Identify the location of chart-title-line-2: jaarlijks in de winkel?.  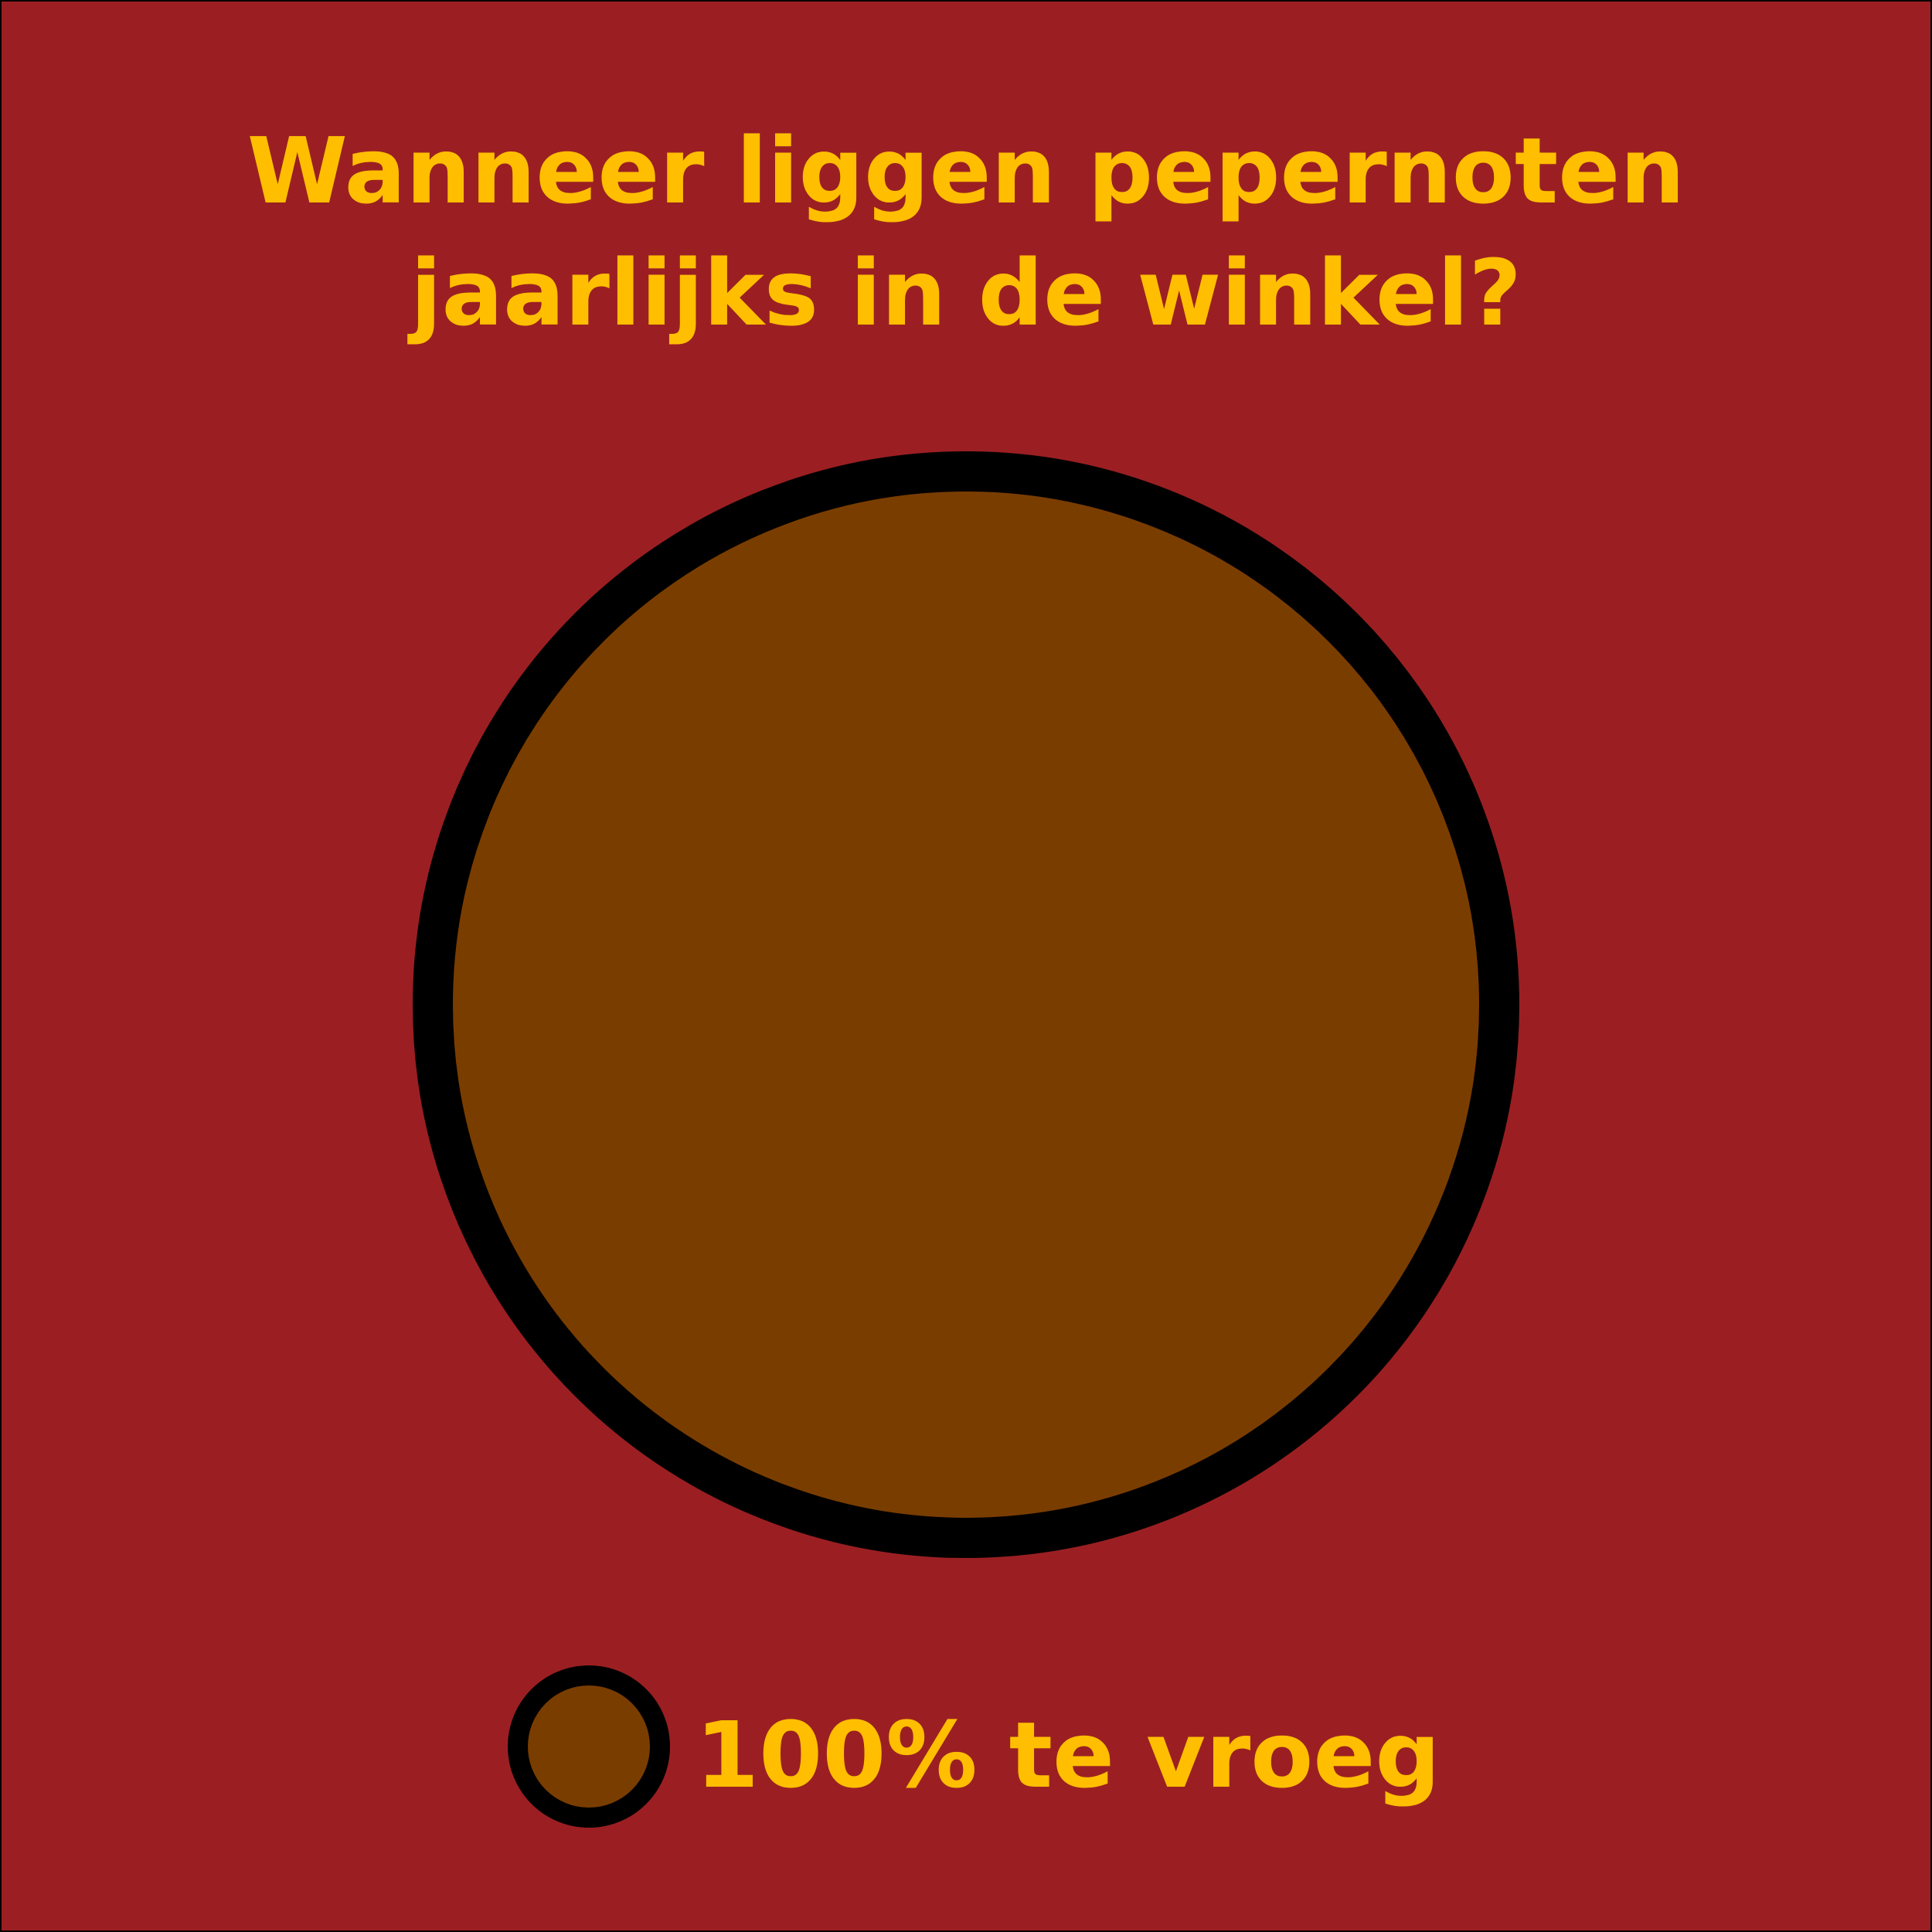
(964, 293).